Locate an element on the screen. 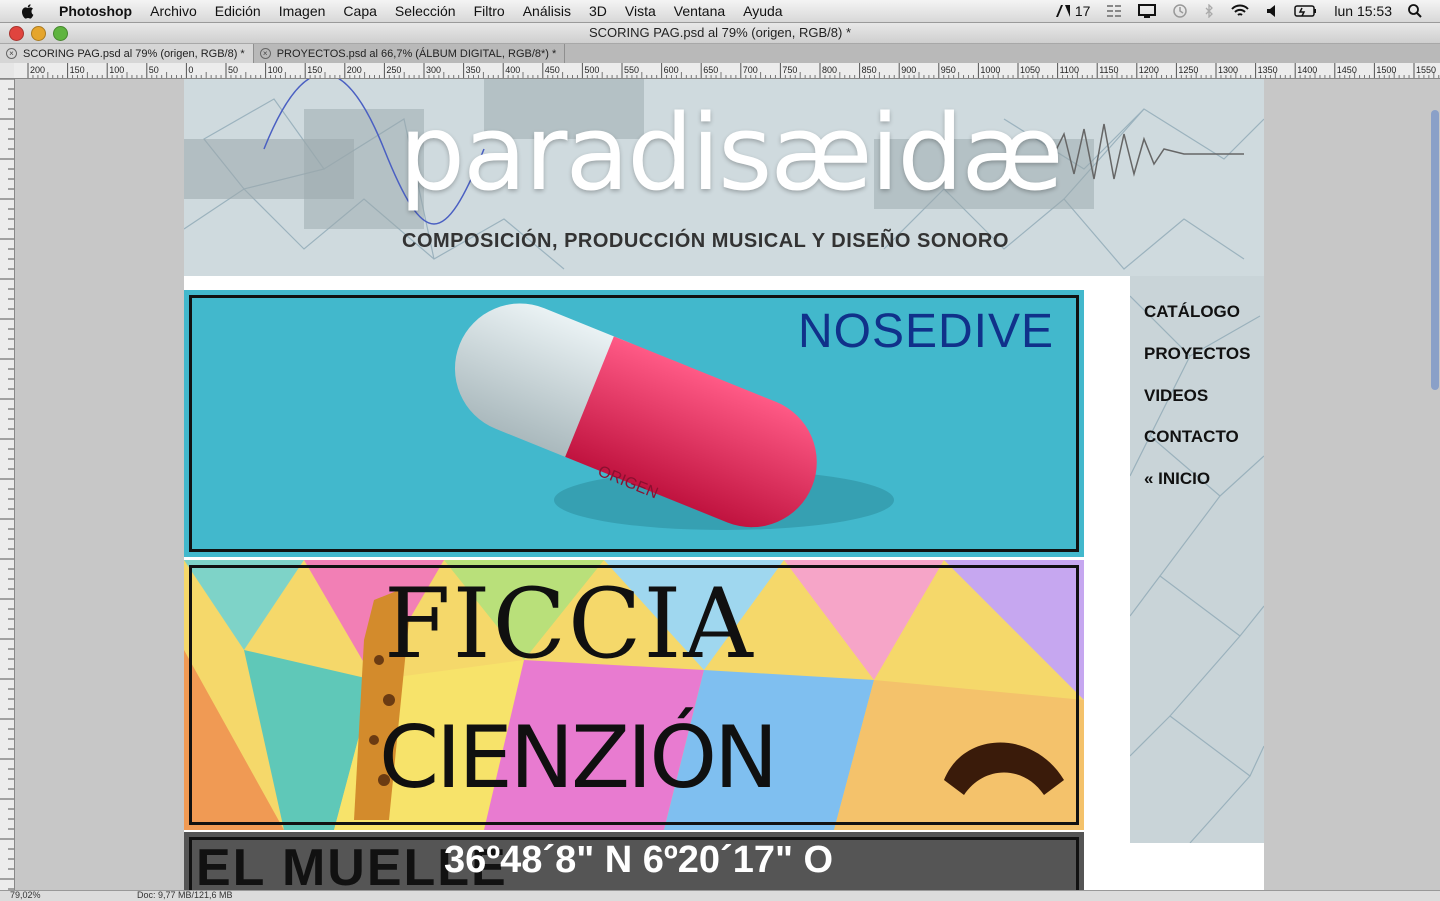 This screenshot has width=1440, height=901. menu-archivo: Archivo is located at coordinates (173, 11).